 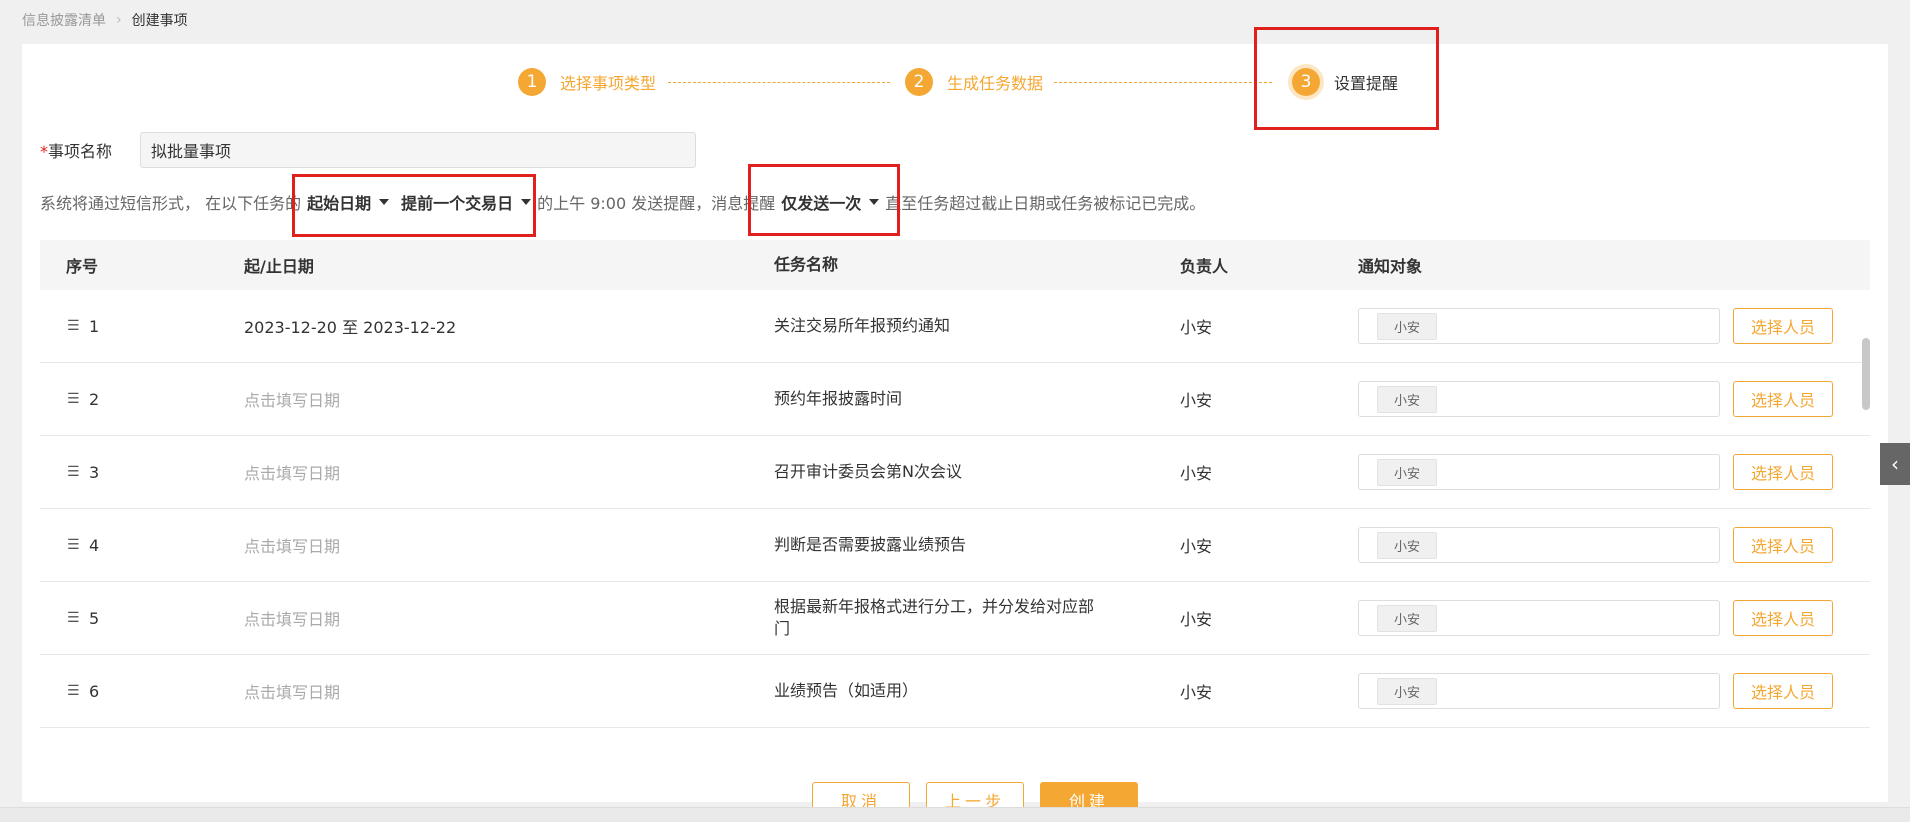 What do you see at coordinates (94, 618) in the screenshot?
I see `row-index: 5` at bounding box center [94, 618].